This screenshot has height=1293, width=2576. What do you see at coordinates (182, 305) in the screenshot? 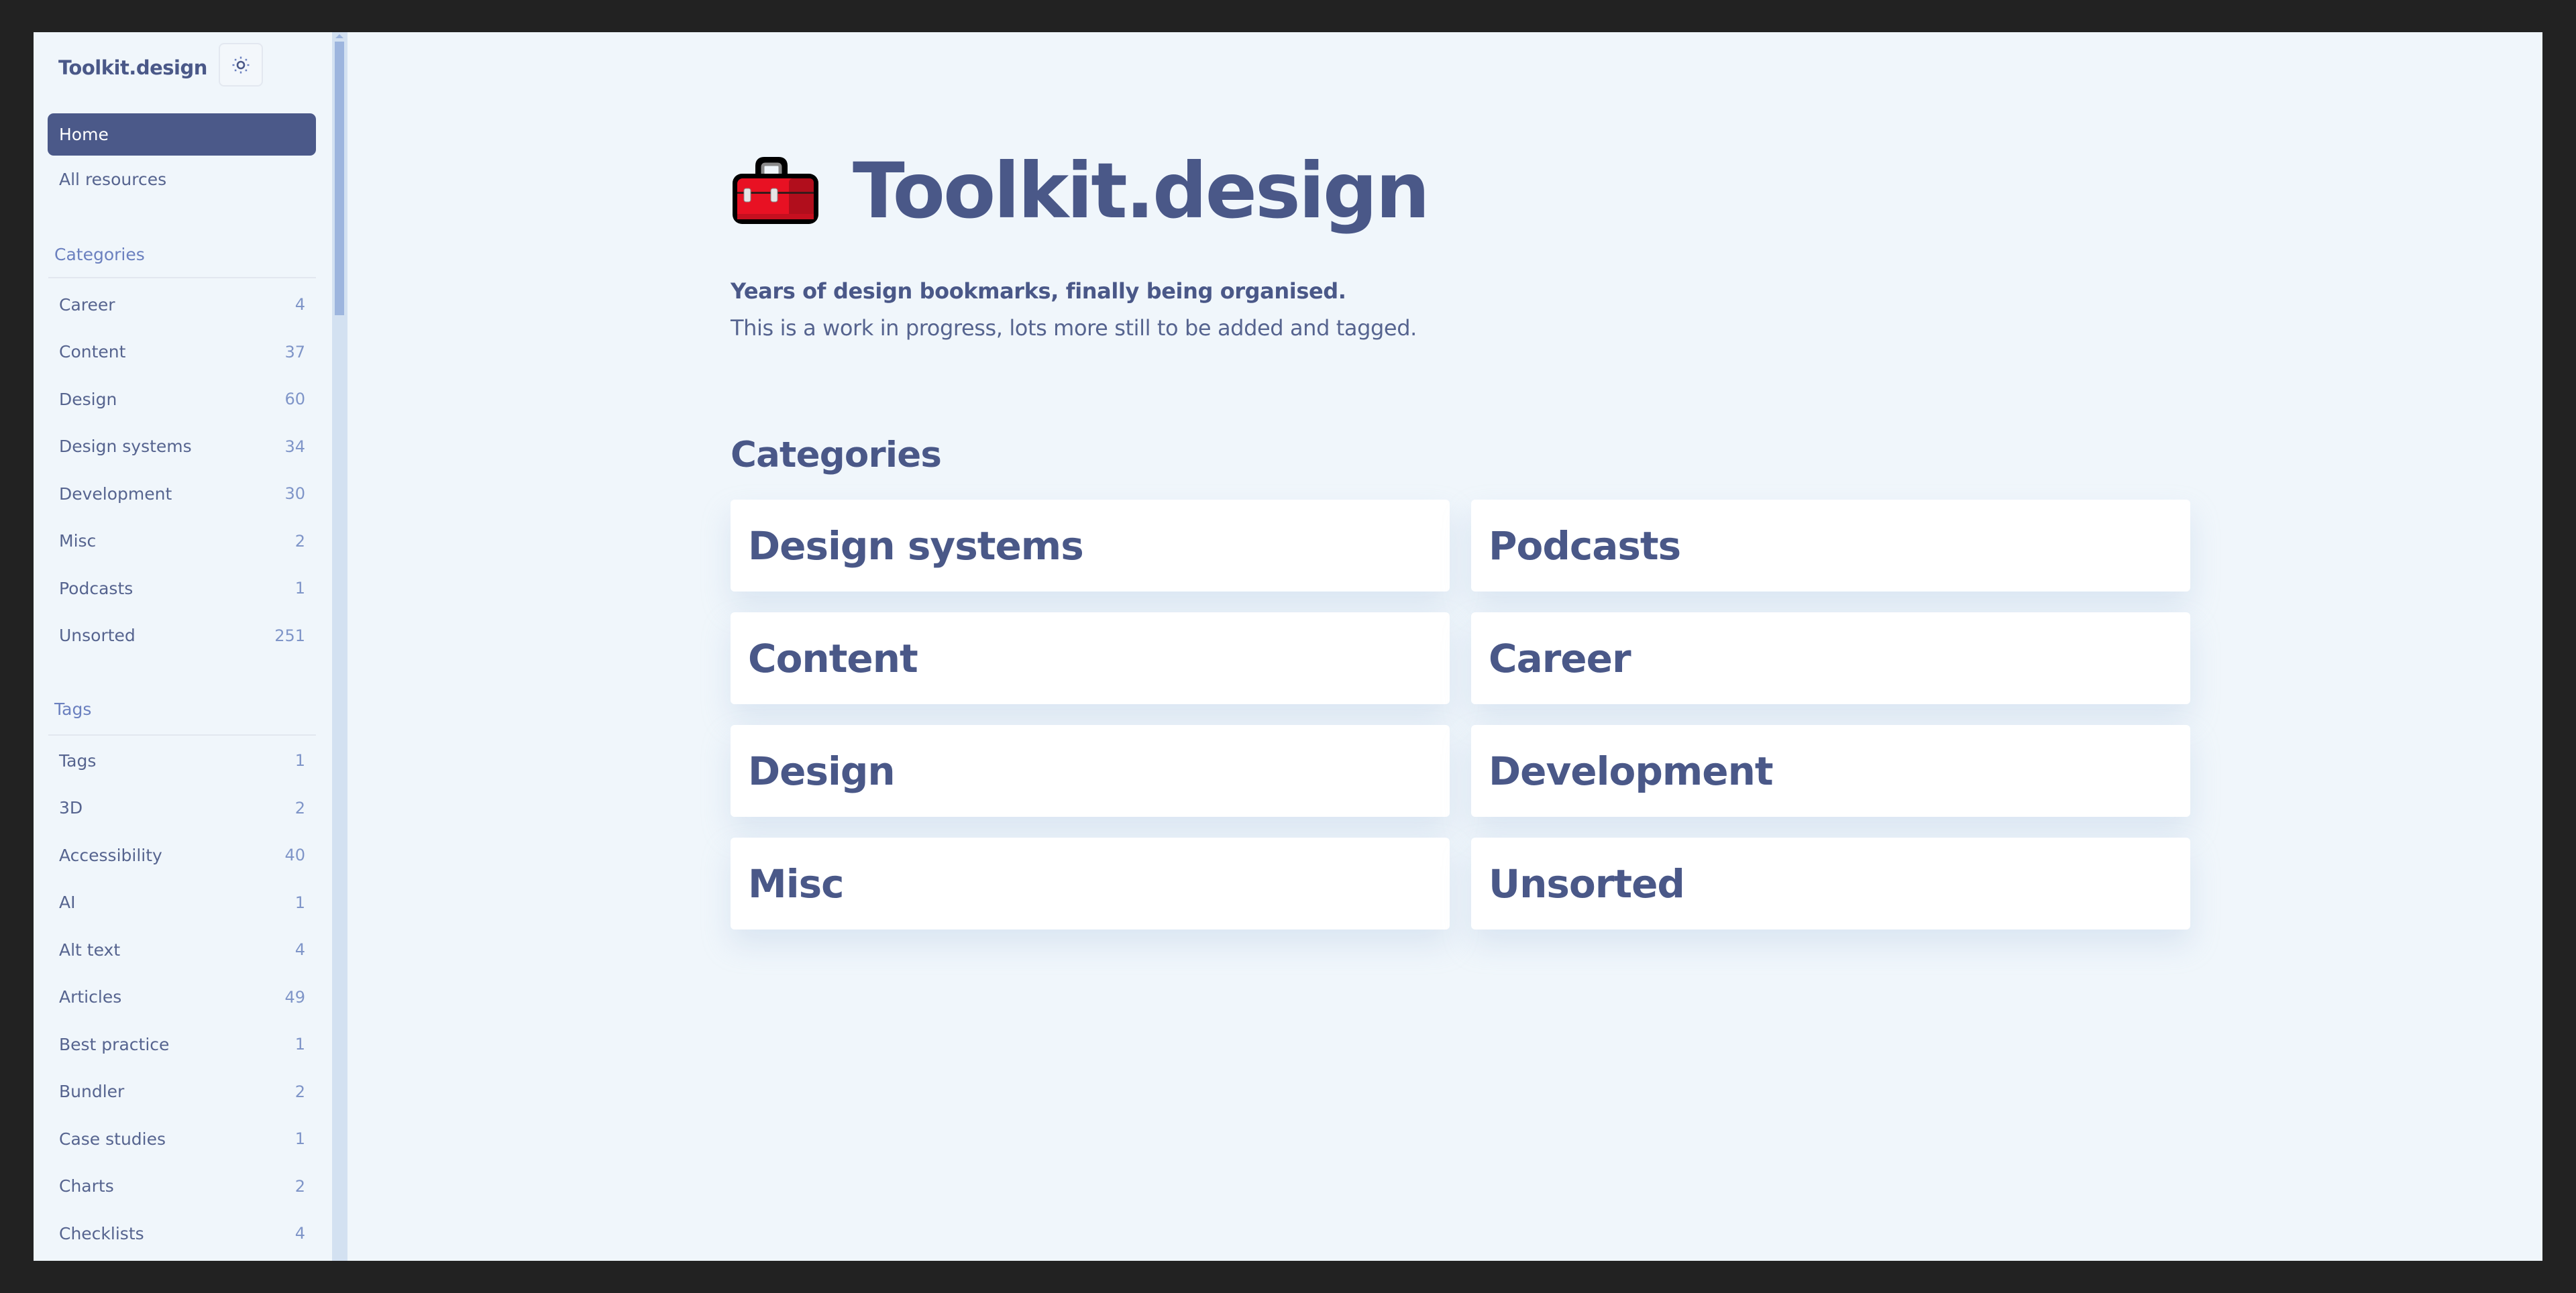
I see `sidebar-category-item: Career 4` at bounding box center [182, 305].